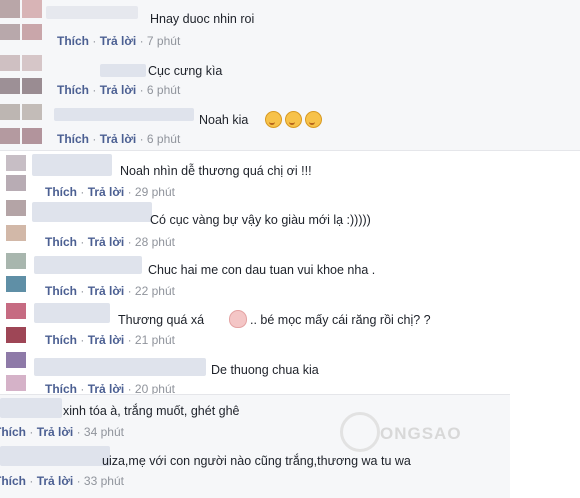 Image resolution: width=580 pixels, height=498 pixels. Describe the element at coordinates (155, 242) in the screenshot. I see `comment-time: 28 phút` at that location.